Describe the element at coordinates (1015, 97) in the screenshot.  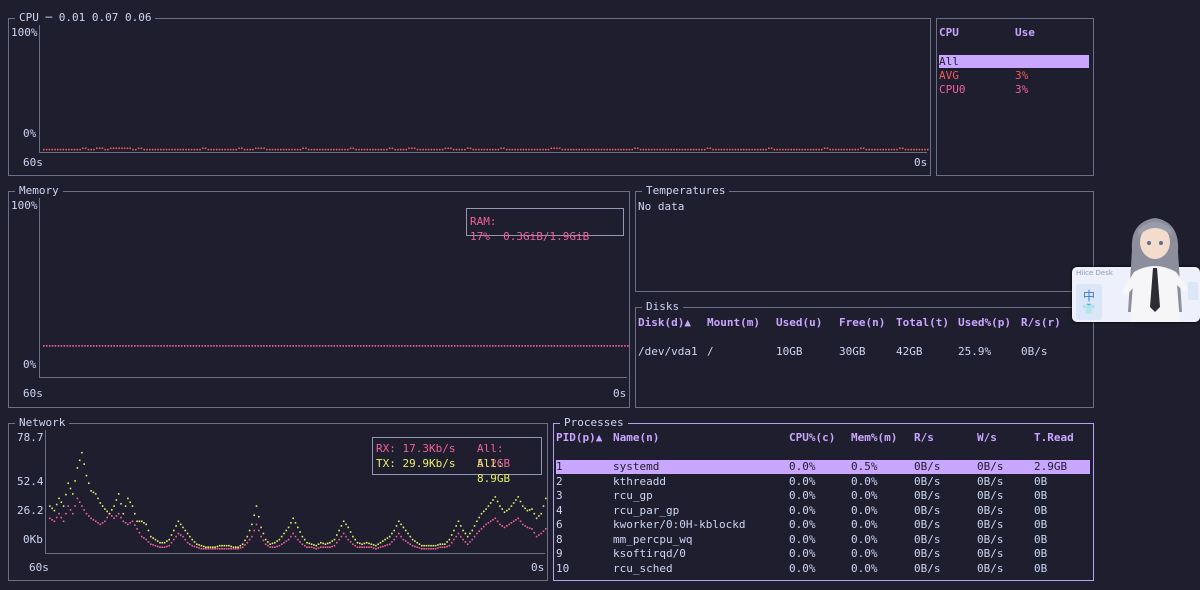
I see `cpu-table-panel: CPU Use All AVG 3% CPU0 3%` at that location.